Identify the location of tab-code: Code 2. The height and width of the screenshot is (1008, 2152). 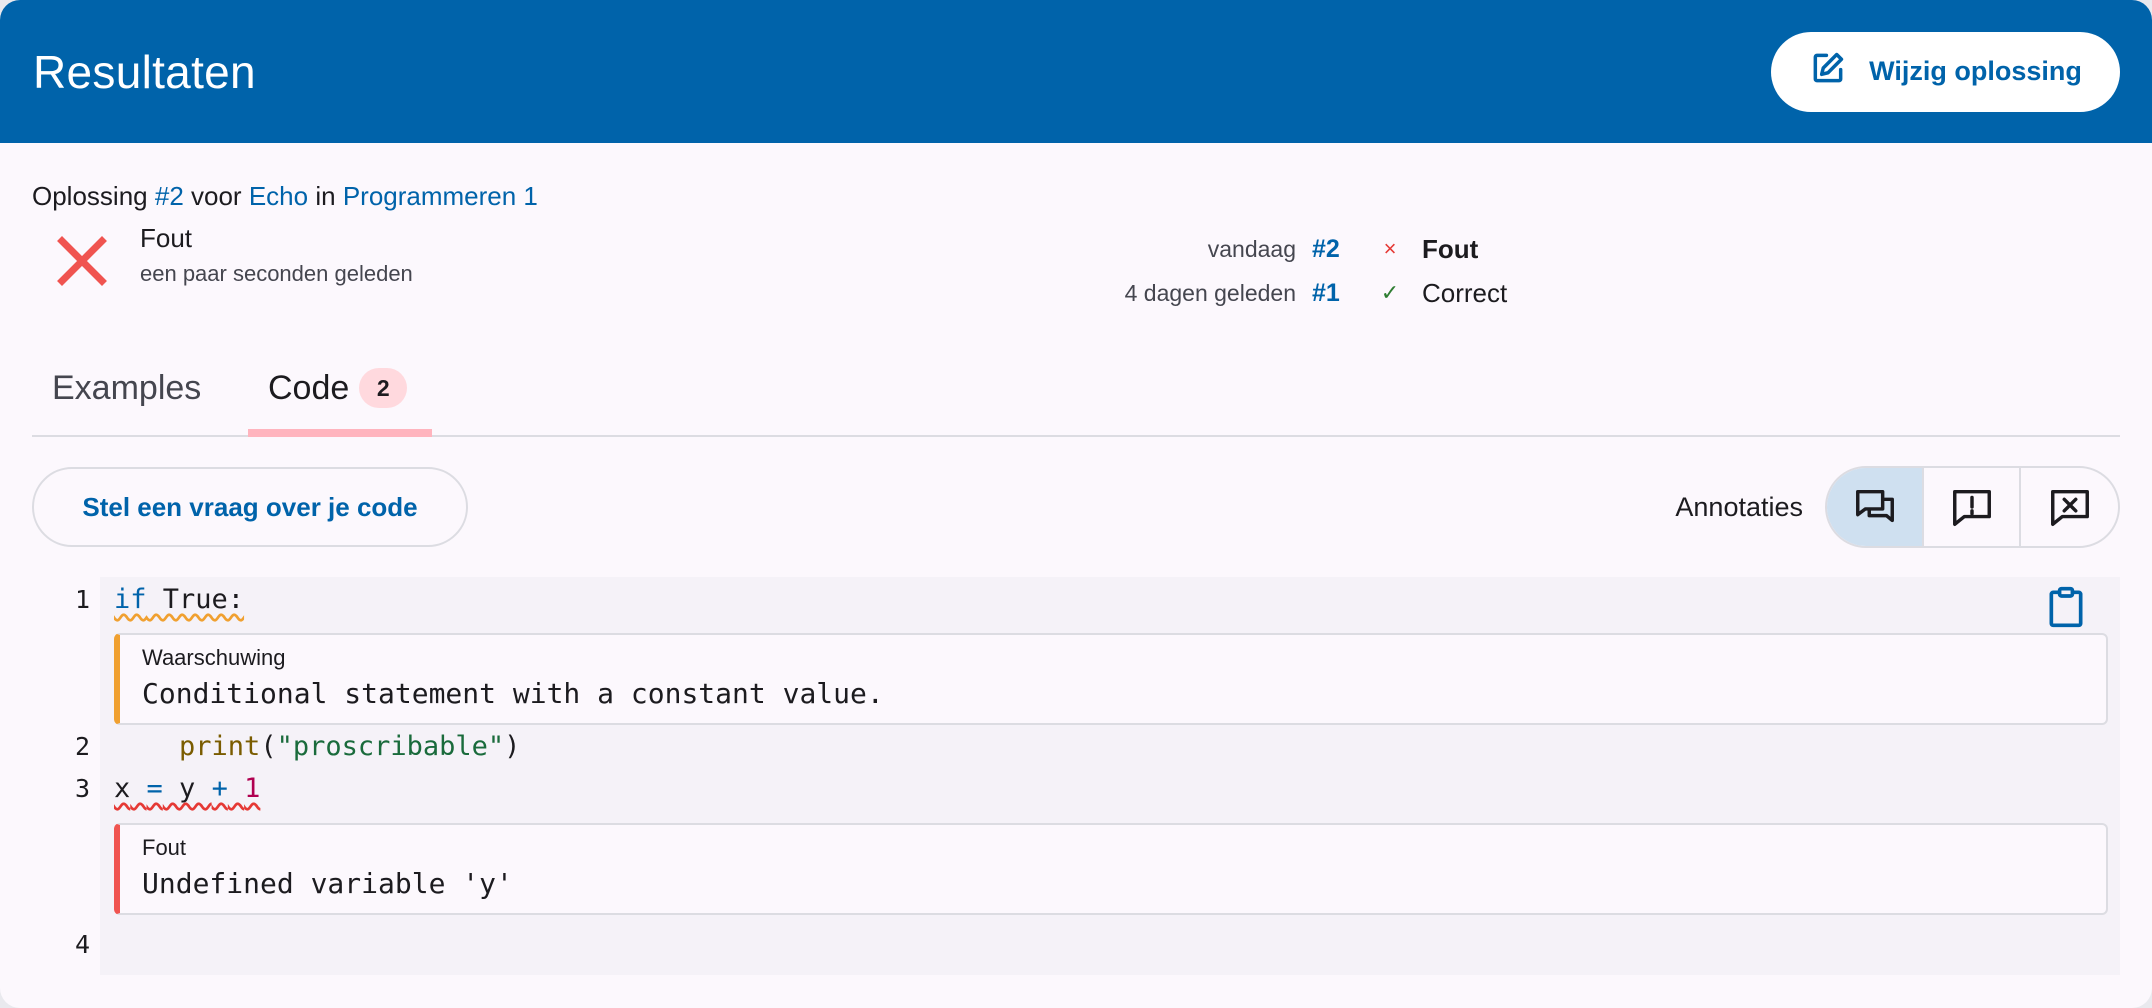
(340, 389).